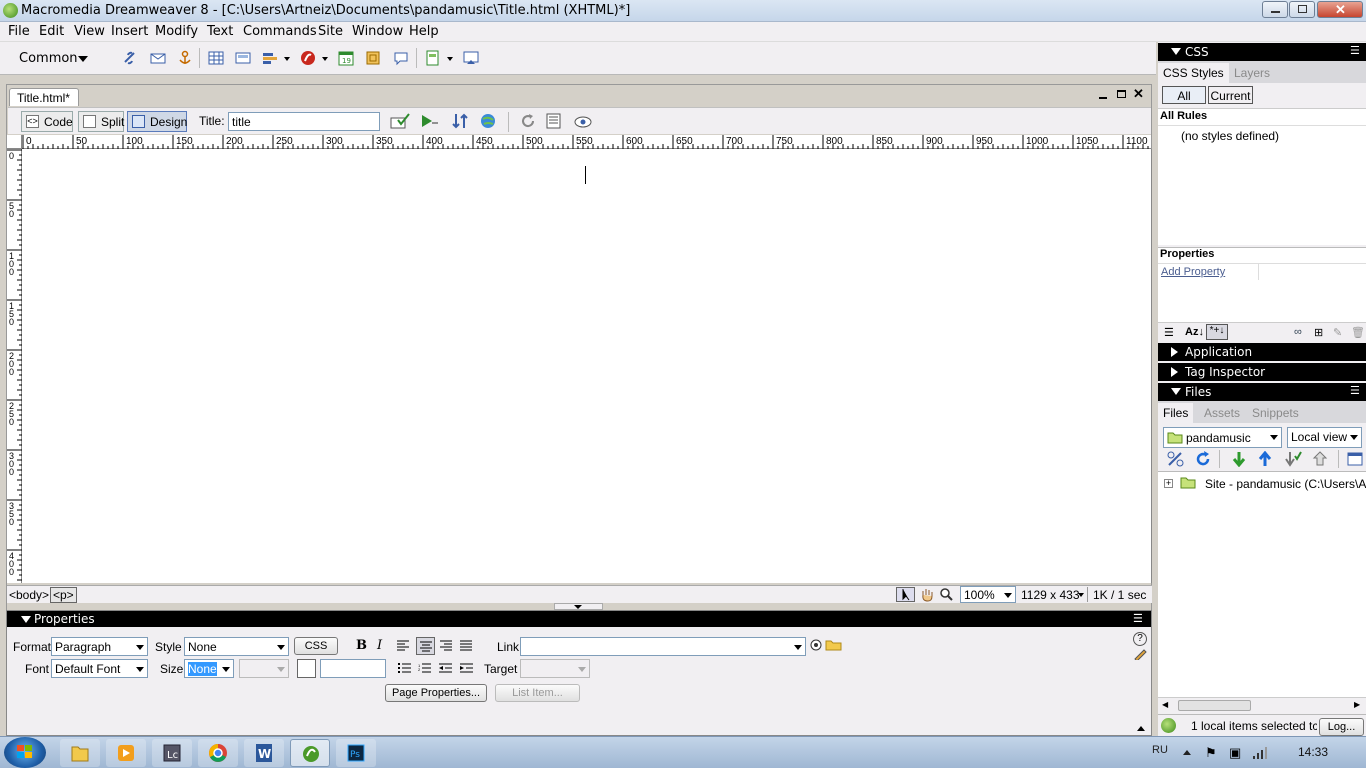  I want to click on text-color-picker, so click(306, 668).